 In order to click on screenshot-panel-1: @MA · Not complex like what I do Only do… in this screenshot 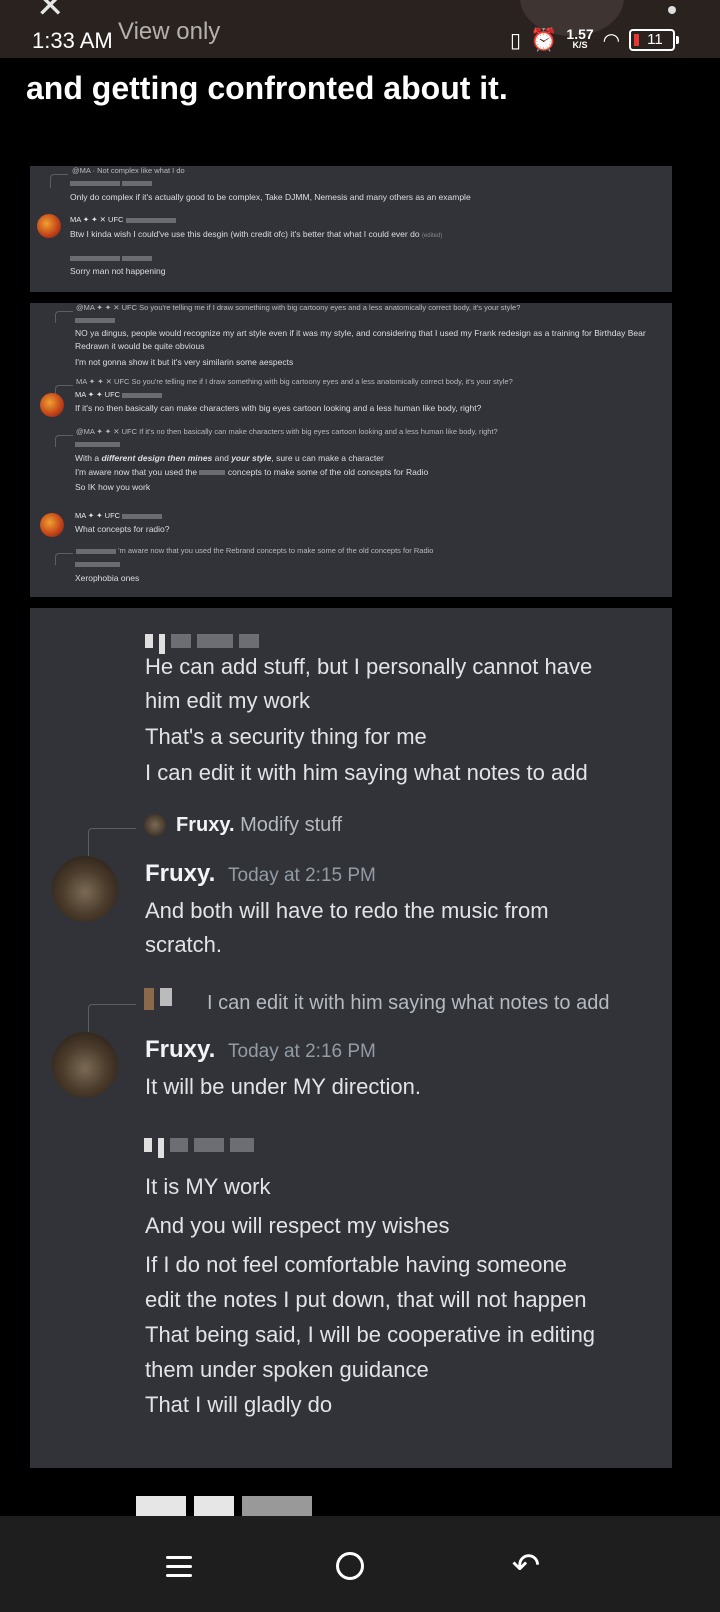, I will do `click(351, 229)`.